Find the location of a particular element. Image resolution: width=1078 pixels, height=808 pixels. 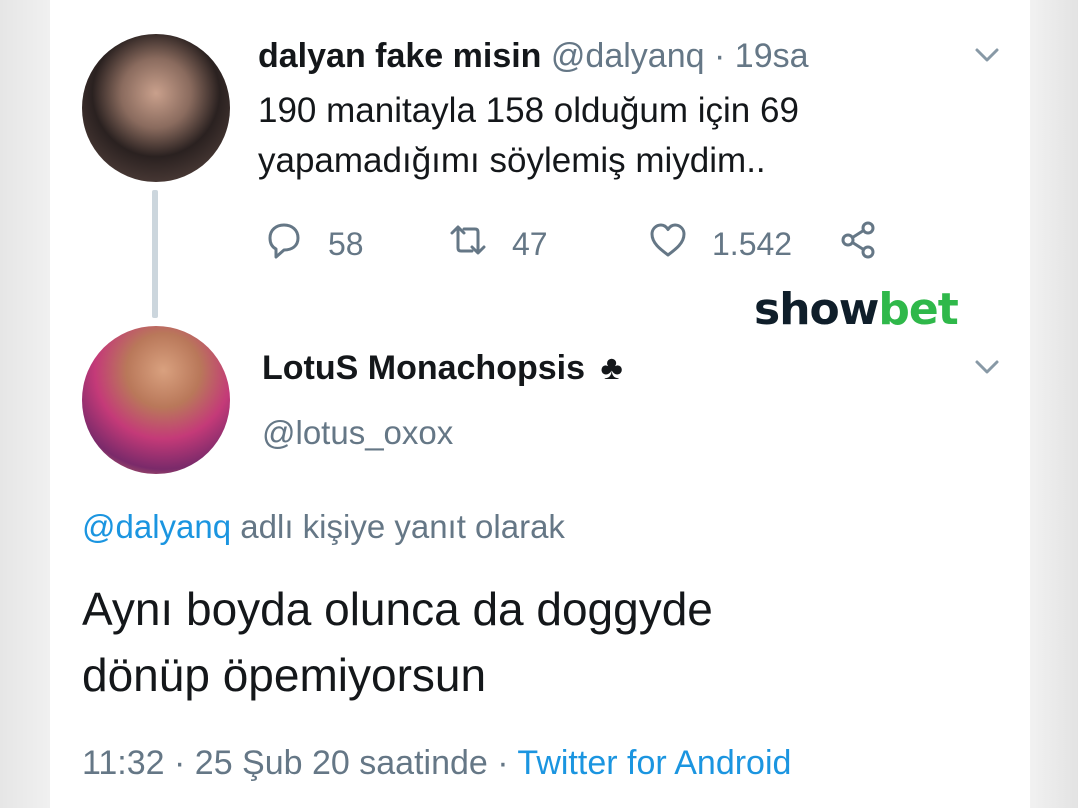

share-icon is located at coordinates (858, 244).